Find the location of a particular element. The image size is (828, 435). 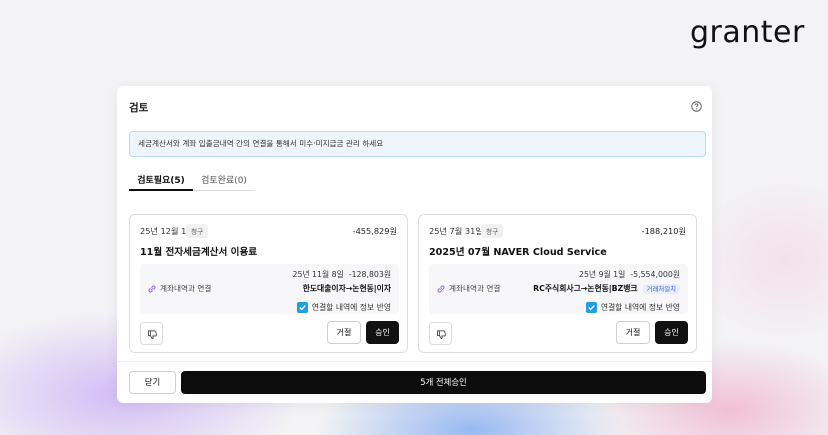

invoice-amount: -188,210원 is located at coordinates (663, 231).